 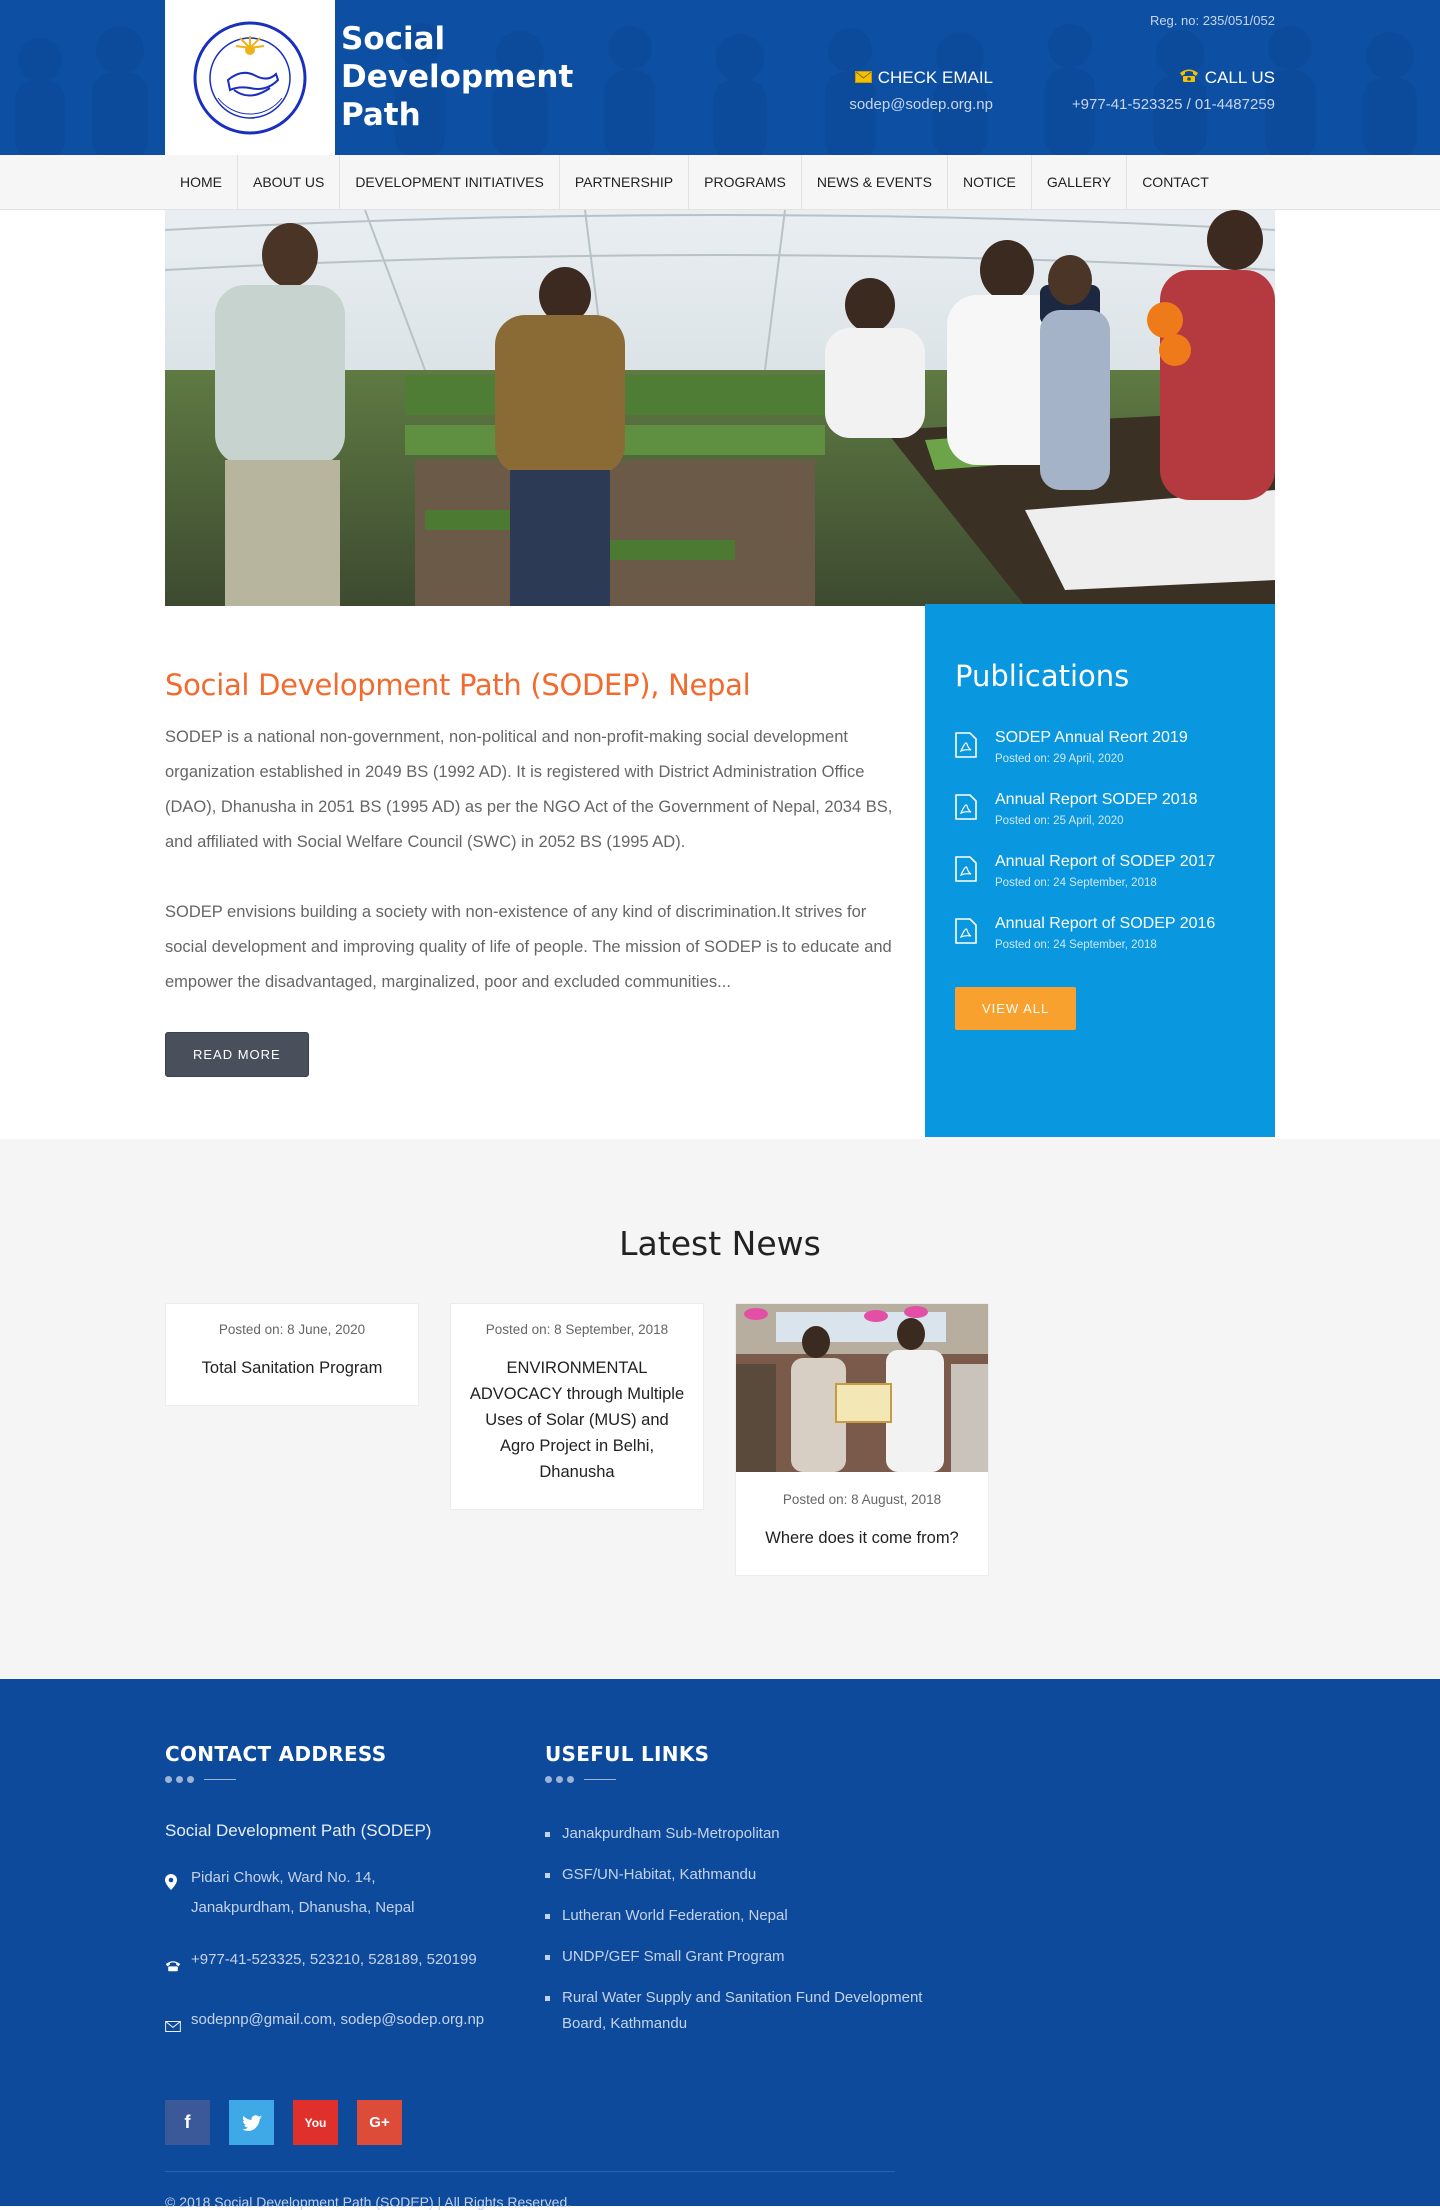 What do you see at coordinates (1212, 20) in the screenshot?
I see `registration-number: Reg. no: 235/051/052` at bounding box center [1212, 20].